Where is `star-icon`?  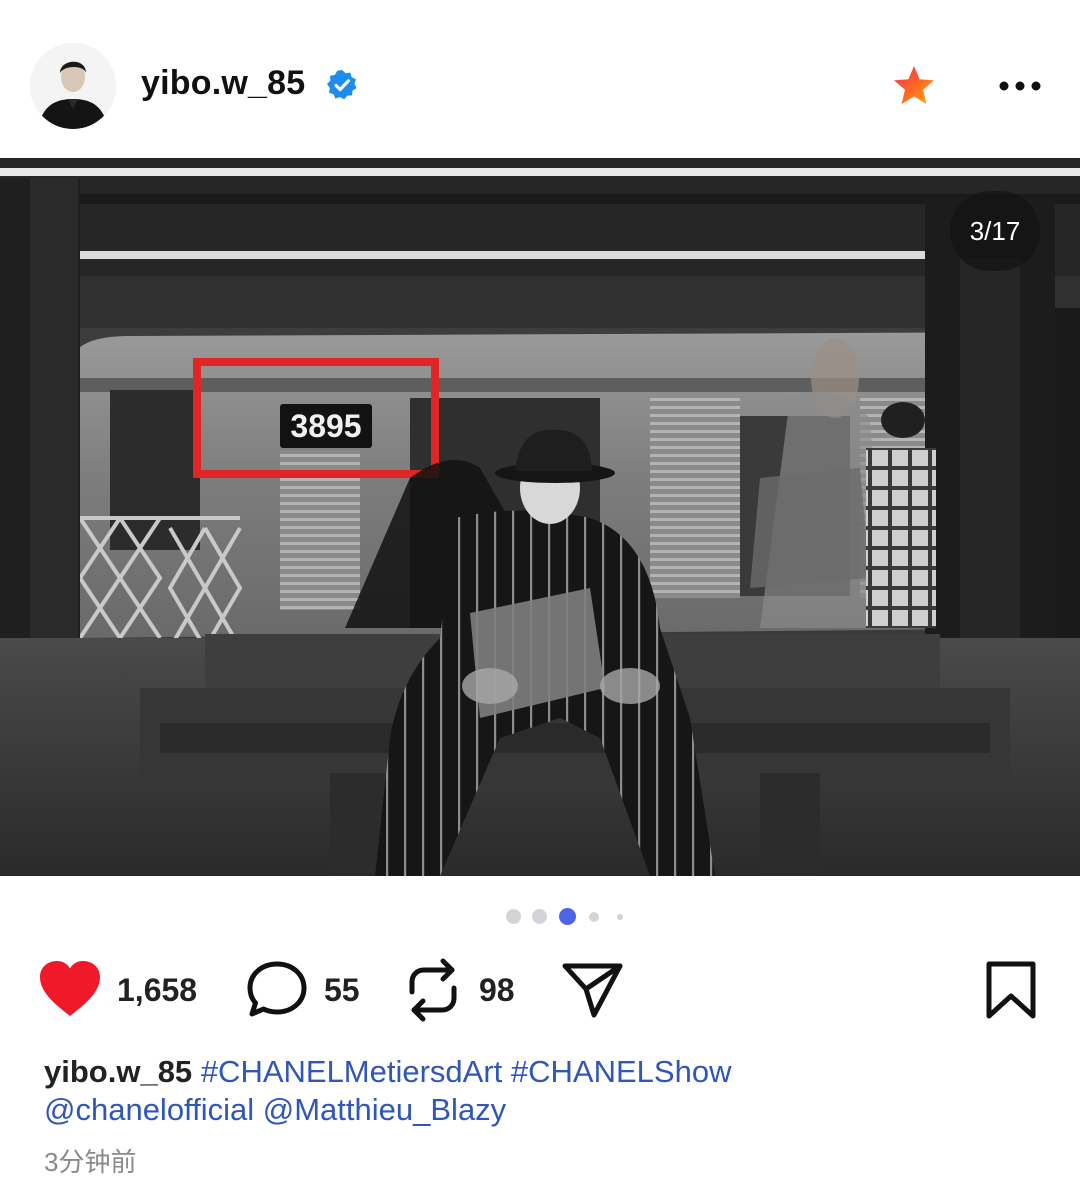 star-icon is located at coordinates (914, 86).